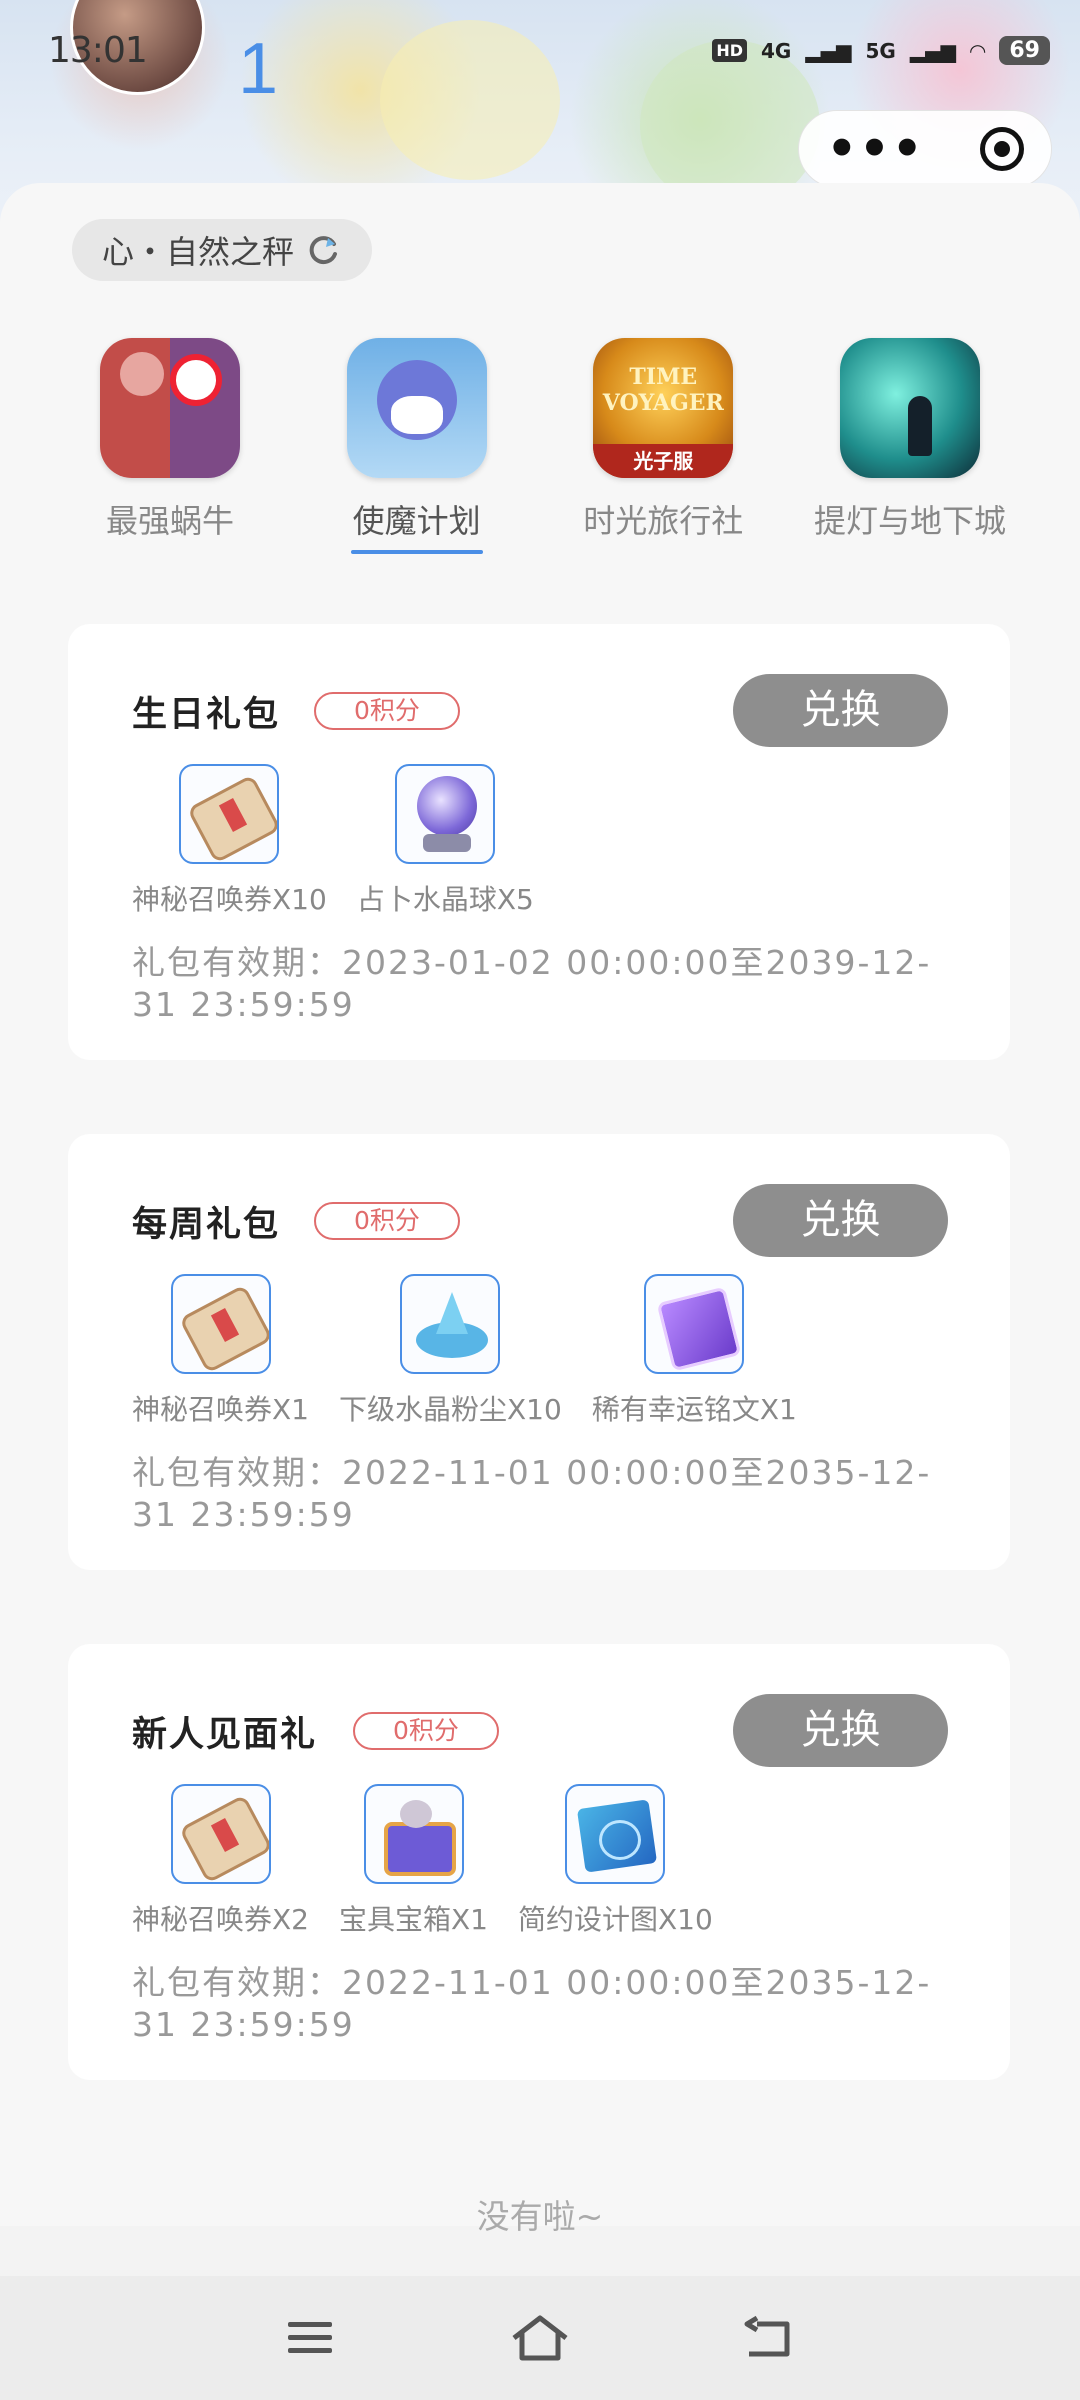 The height and width of the screenshot is (2400, 1080). Describe the element at coordinates (413, 1919) in the screenshot. I see `gift-item-label: 宝具宝箱X1` at that location.